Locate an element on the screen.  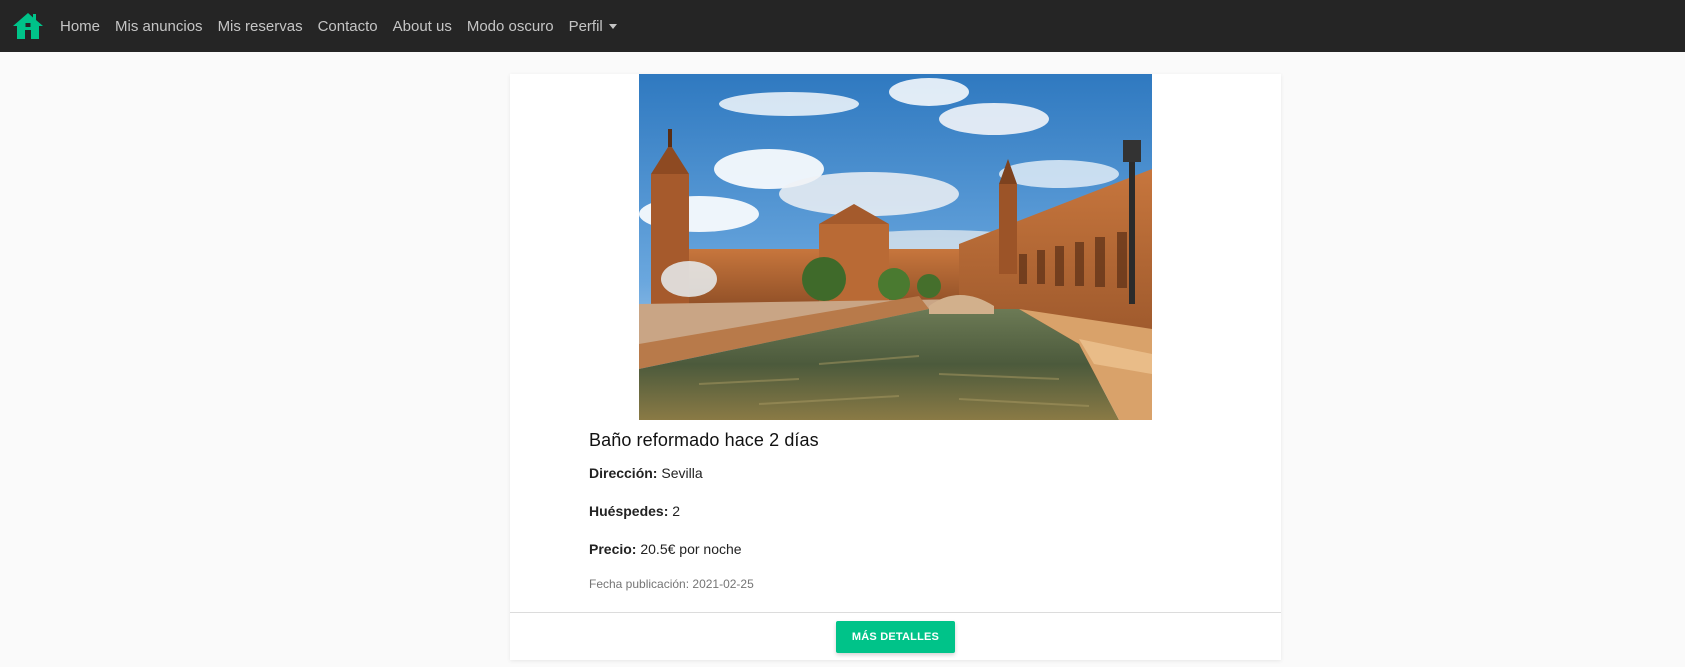
nav-perfil-dropdown: Perfil is located at coordinates (593, 26).